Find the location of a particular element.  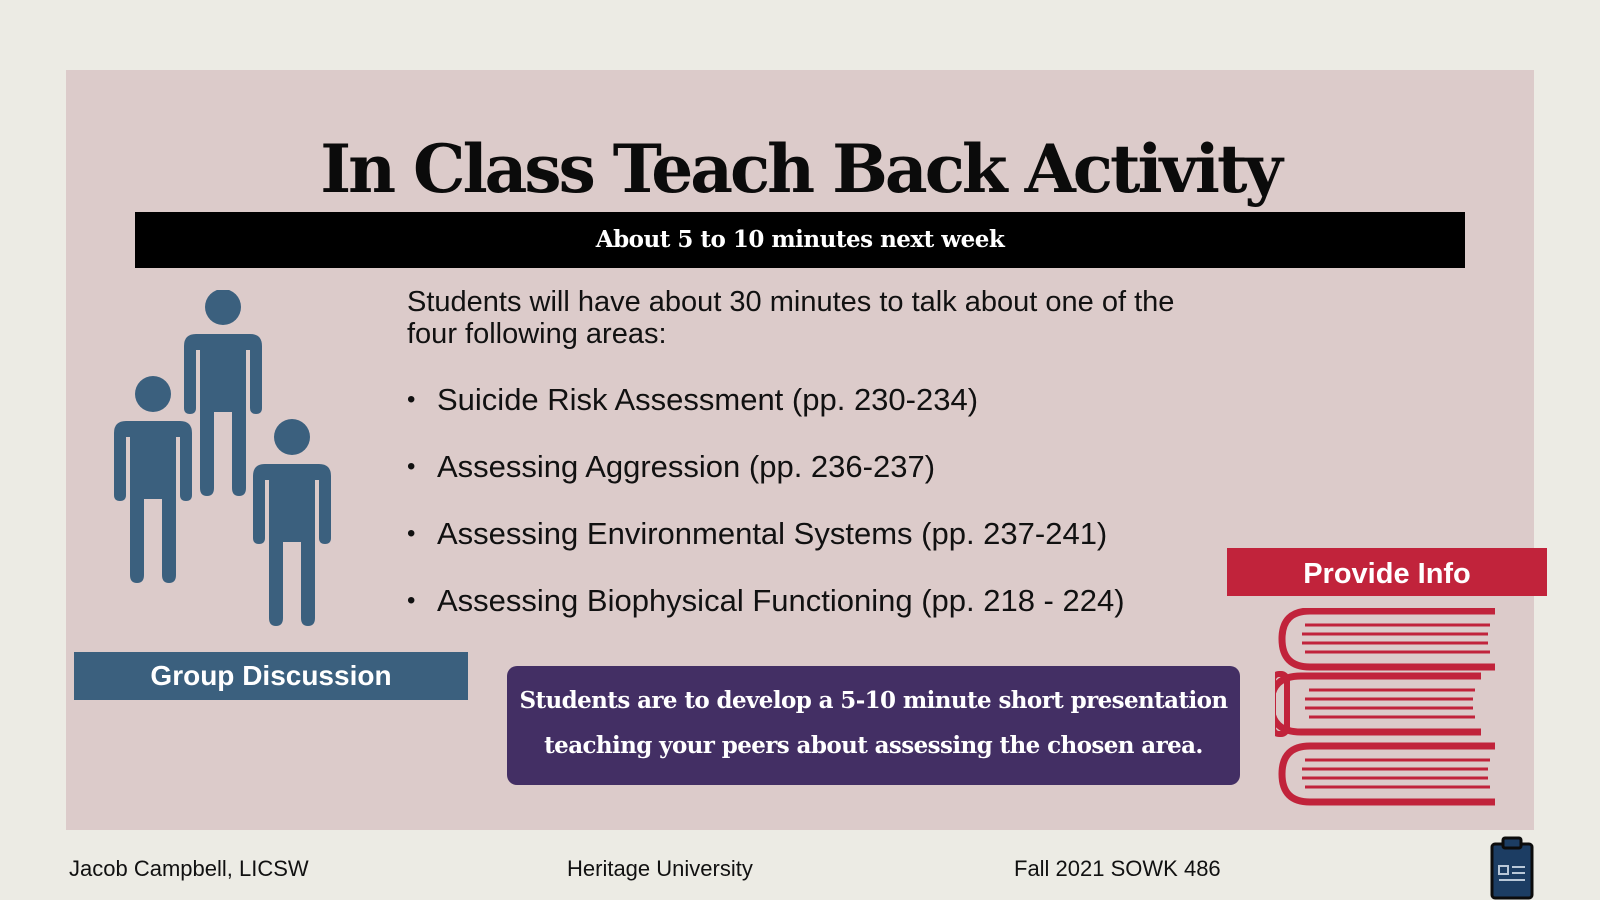

clipboard-icon is located at coordinates (1512, 868).